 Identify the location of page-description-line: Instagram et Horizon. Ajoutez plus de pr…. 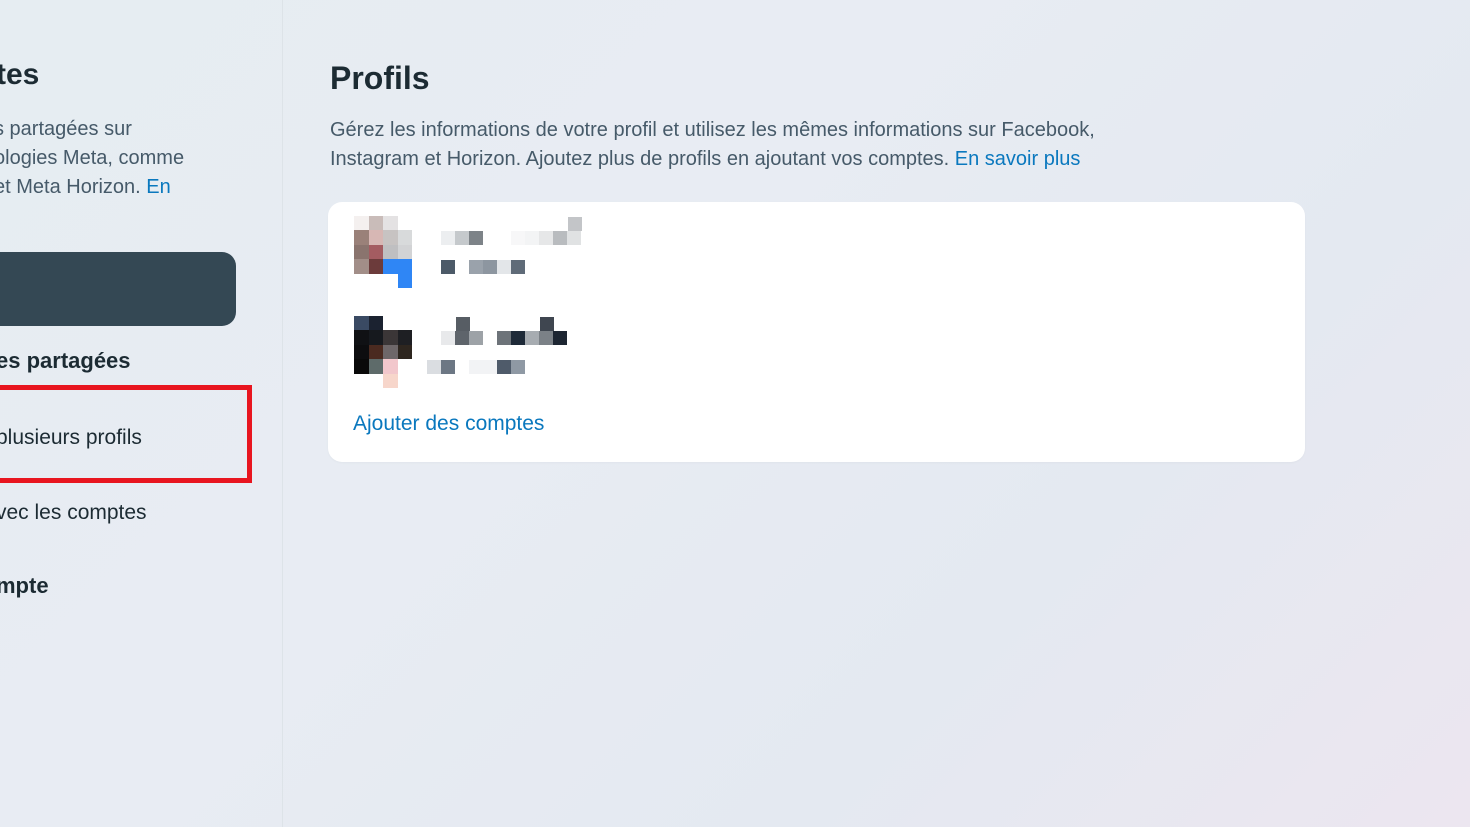
(780, 159).